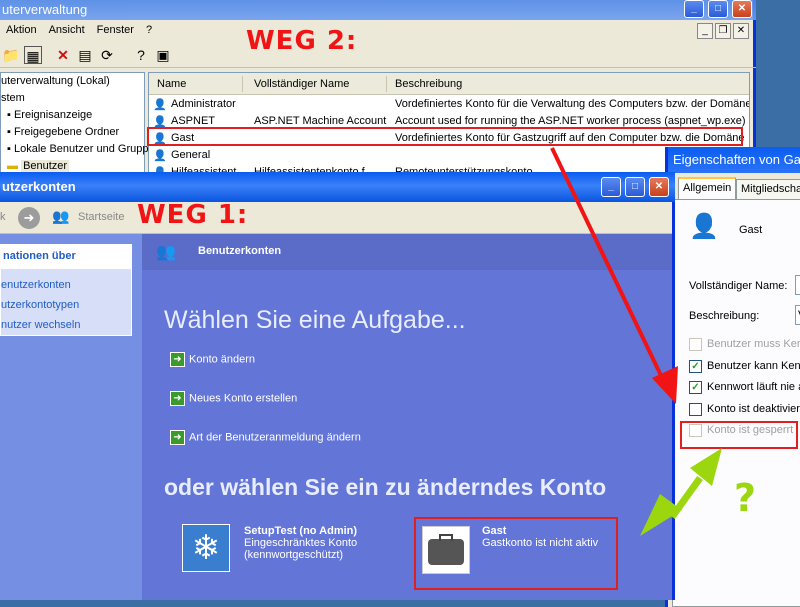 Image resolution: width=800 pixels, height=607 pixels. What do you see at coordinates (14, 166) in the screenshot?
I see `folder-icon: ▬` at bounding box center [14, 166].